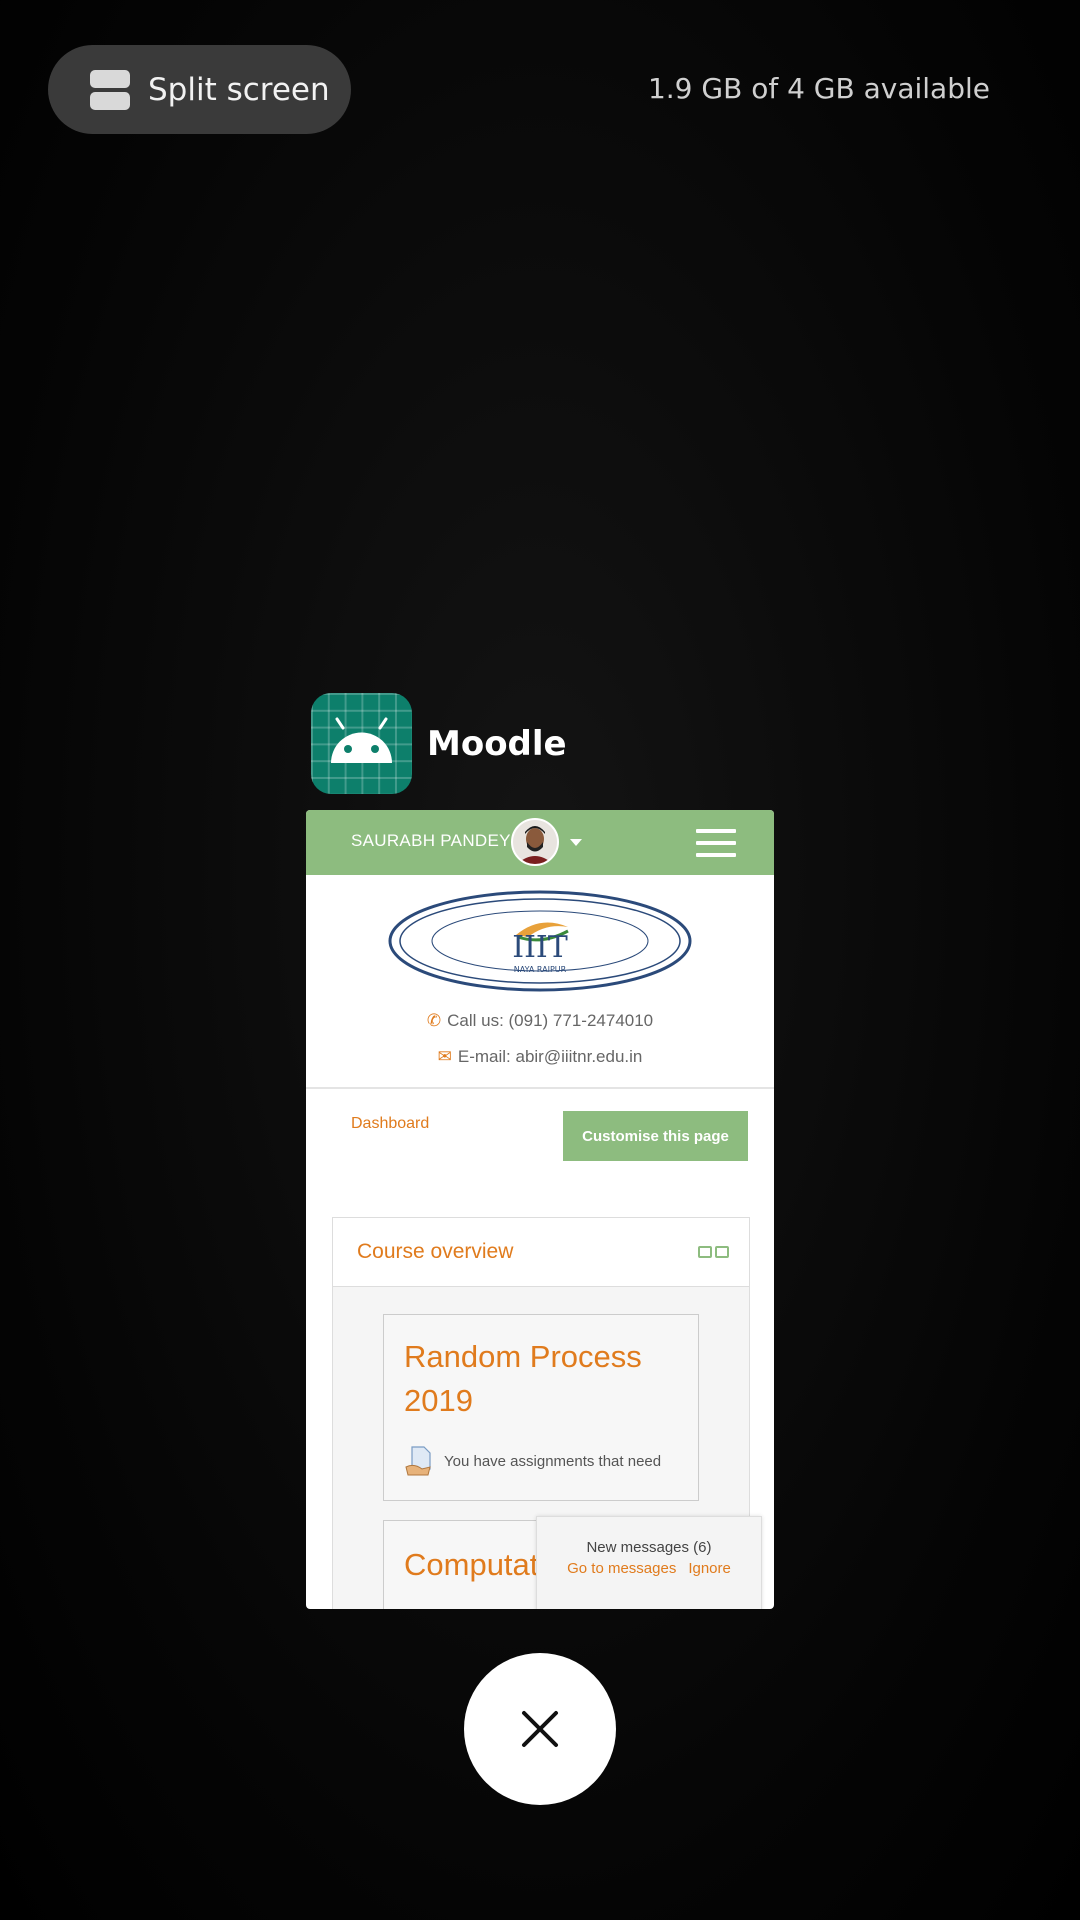  I want to click on course-note-text: You have assignments that need, so click(553, 1461).